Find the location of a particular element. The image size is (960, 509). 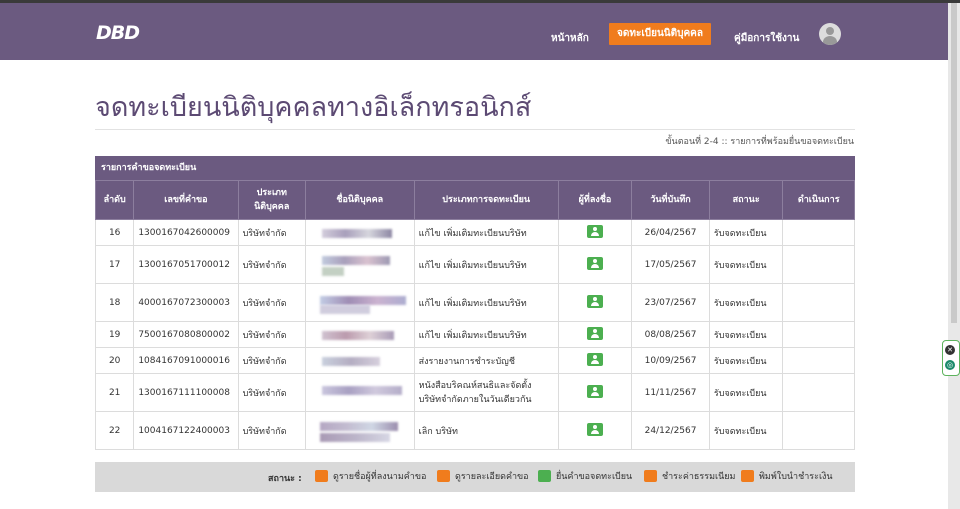

row-saved-date: 26/04/2567 is located at coordinates (670, 232).